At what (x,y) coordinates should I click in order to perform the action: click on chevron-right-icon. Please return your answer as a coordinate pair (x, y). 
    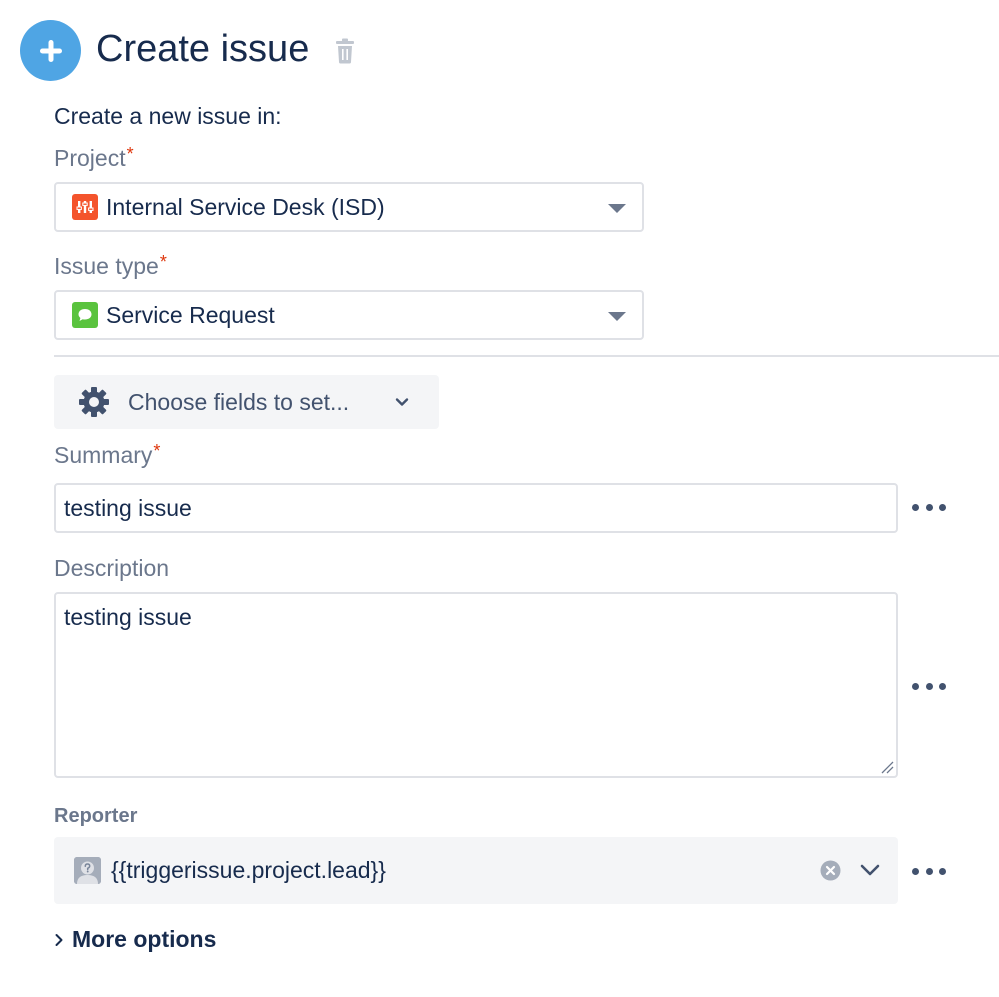
    Looking at the image, I should click on (59, 939).